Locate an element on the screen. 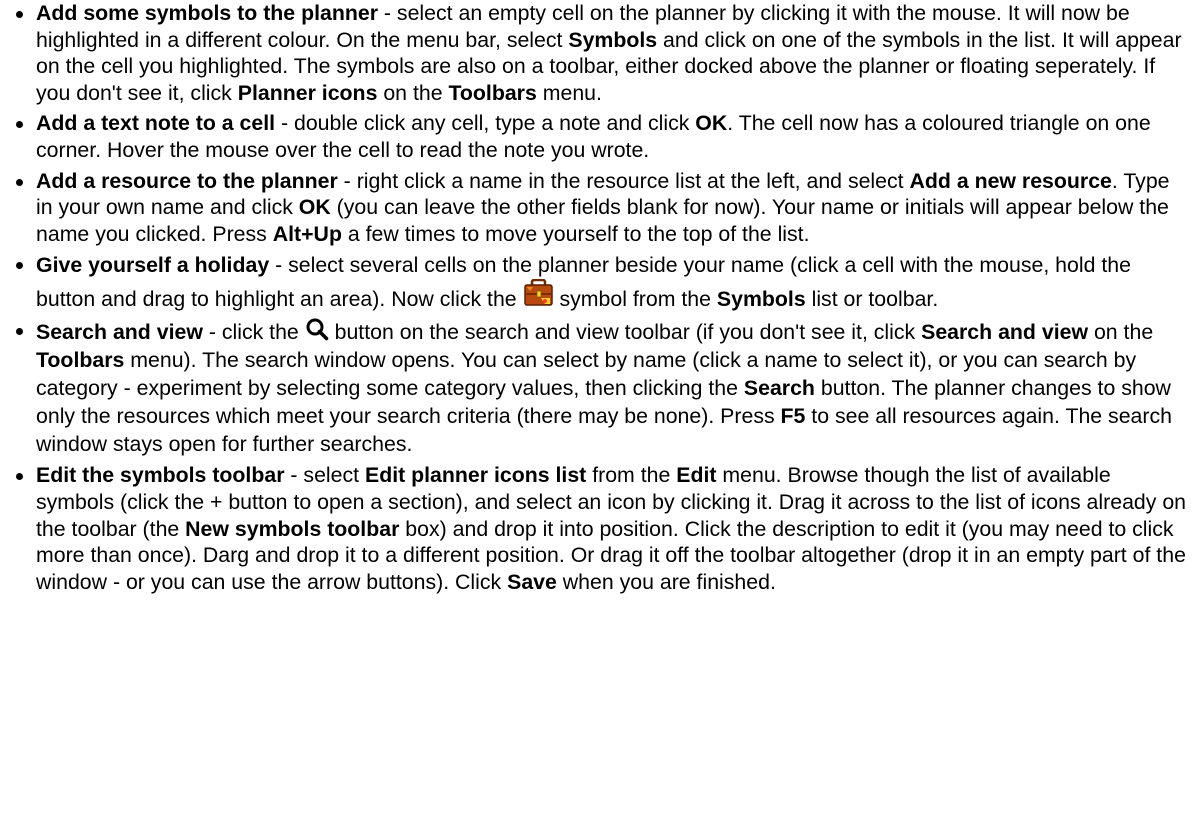  tip-bold-term: Edit is located at coordinates (696, 475).